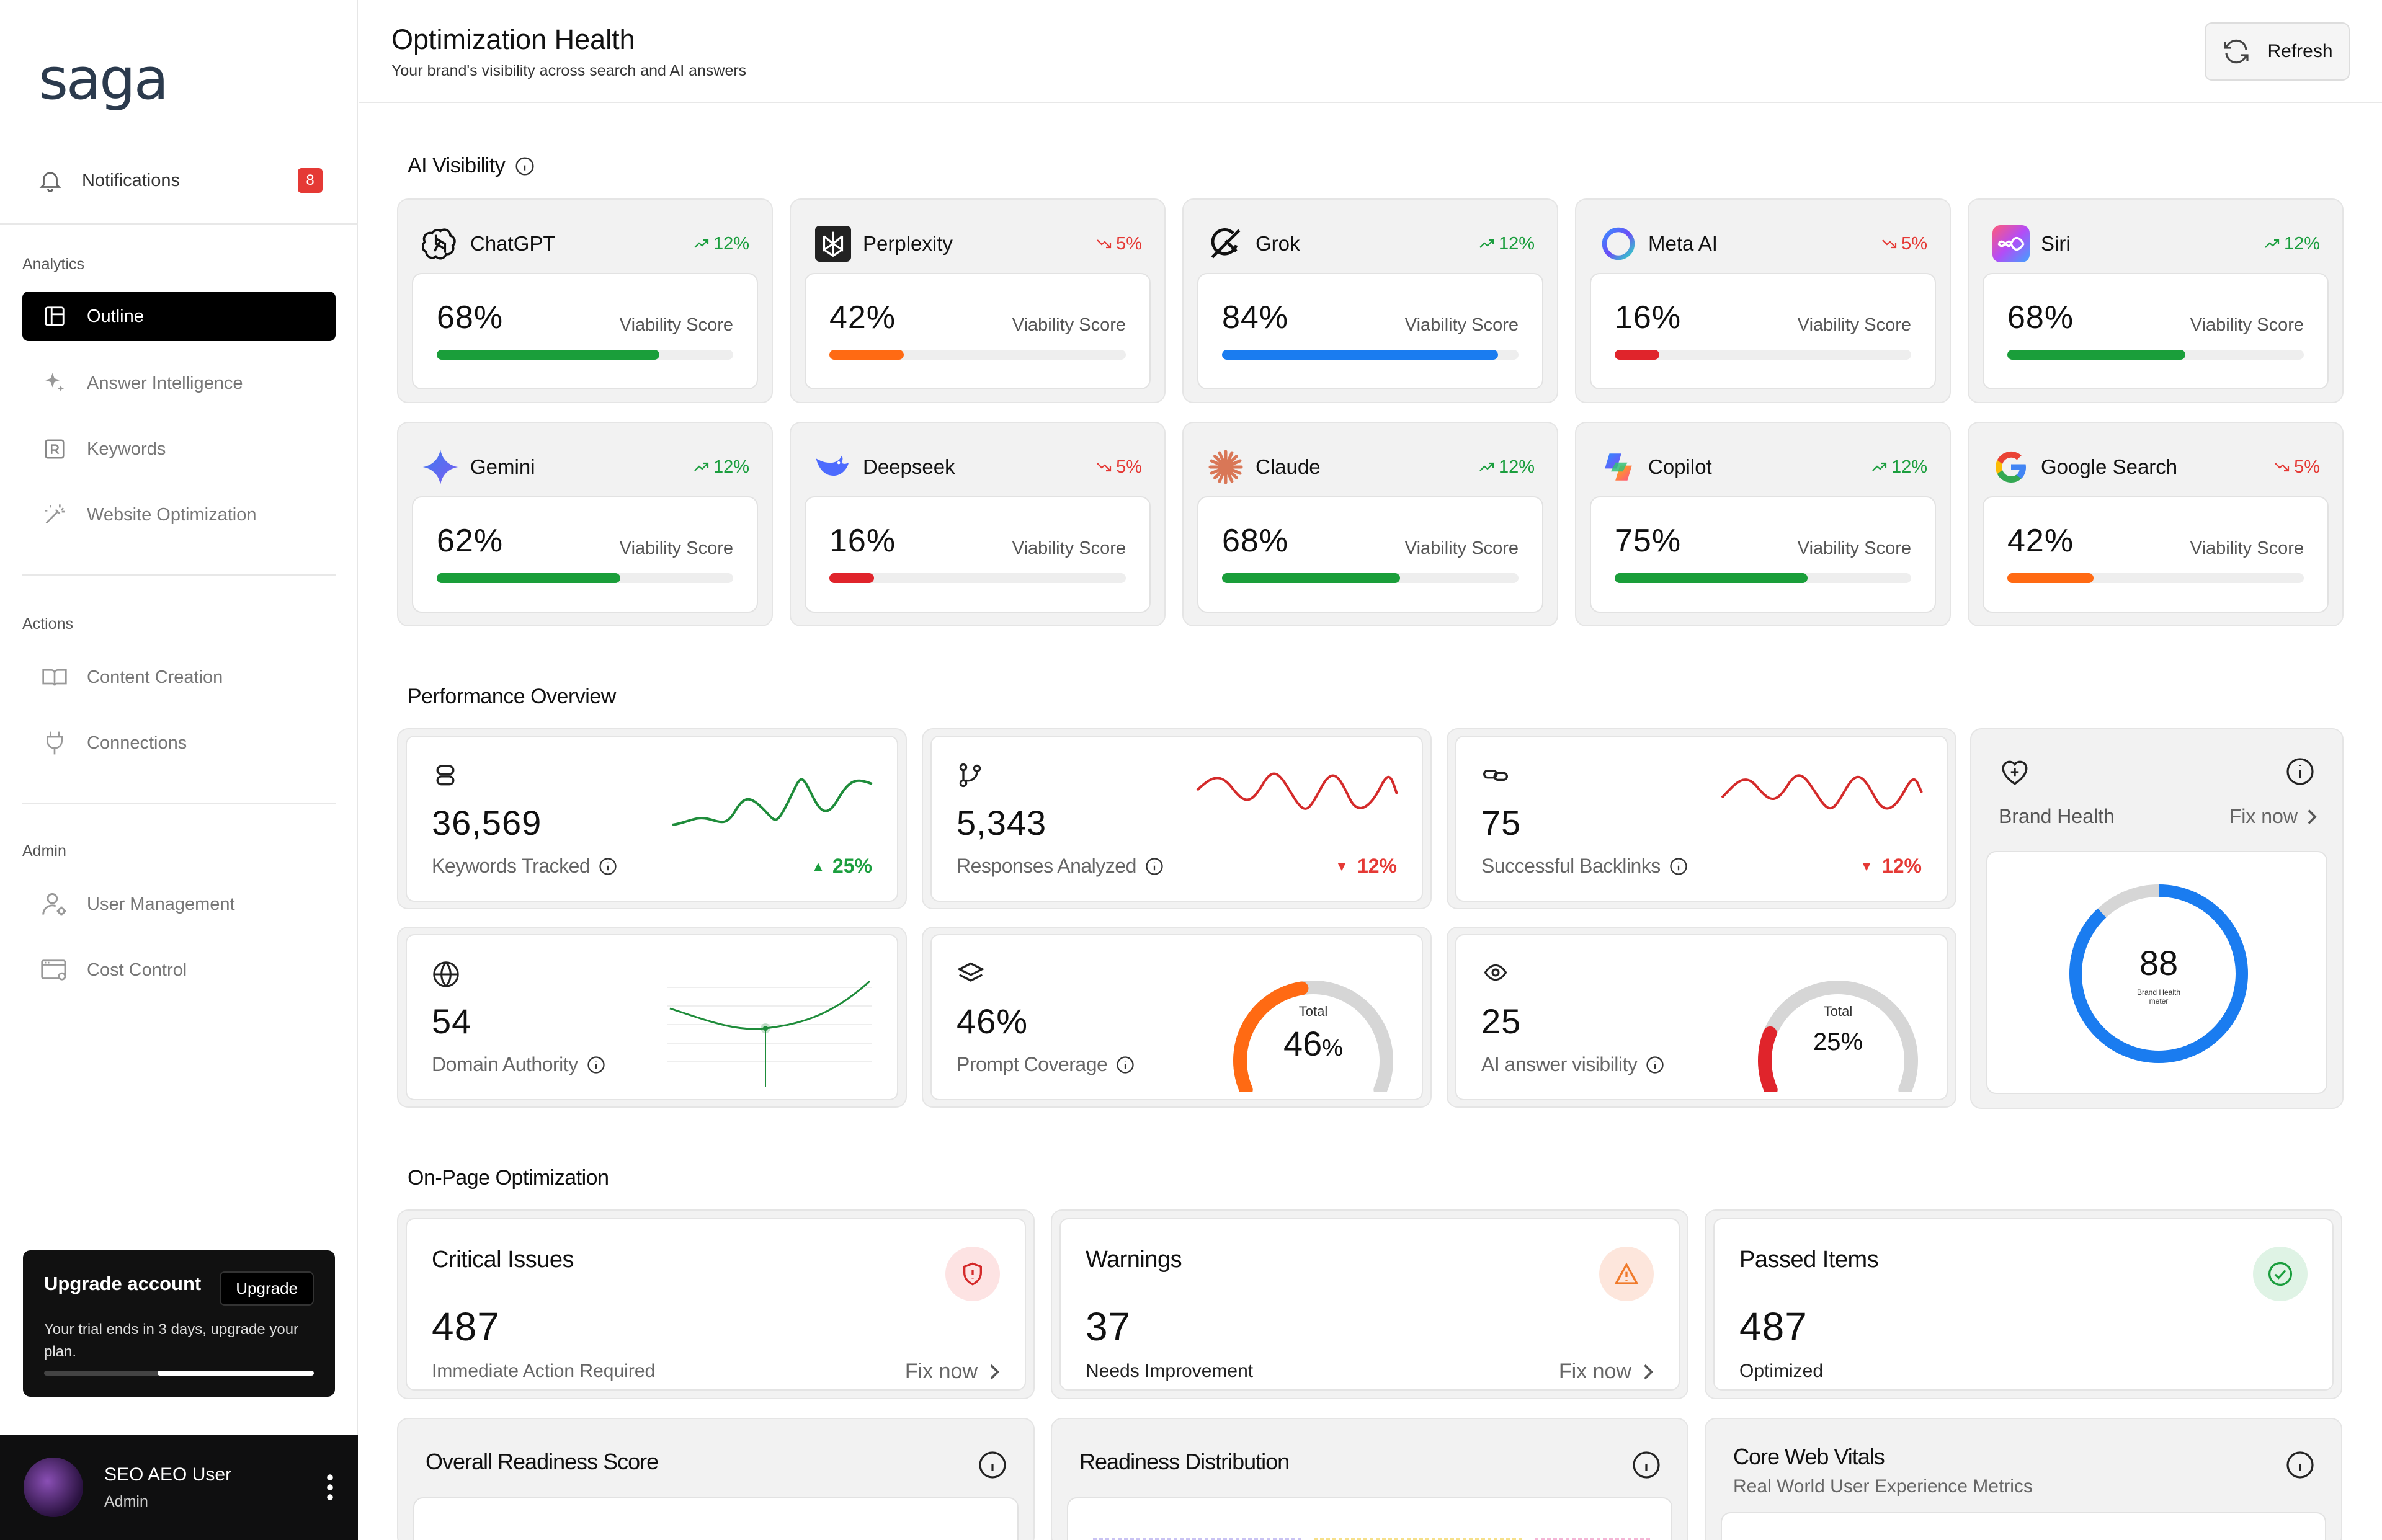 The width and height of the screenshot is (2382, 1540). What do you see at coordinates (1177, 818) in the screenshot?
I see `responses-analyzed-card: 5,343 Responses Analyzed ▼ 12%` at bounding box center [1177, 818].